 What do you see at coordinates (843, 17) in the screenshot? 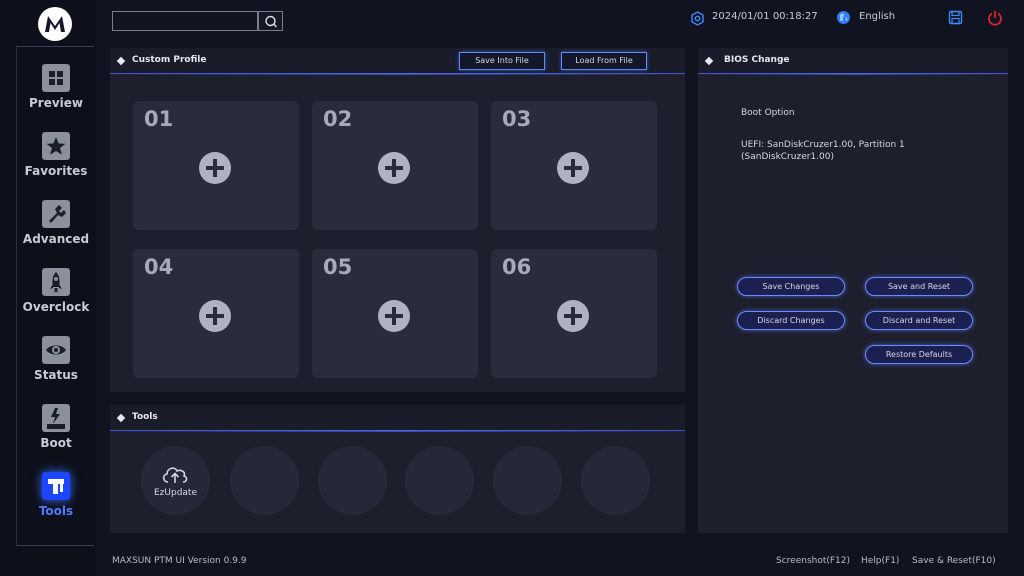
I see `globe-icon` at bounding box center [843, 17].